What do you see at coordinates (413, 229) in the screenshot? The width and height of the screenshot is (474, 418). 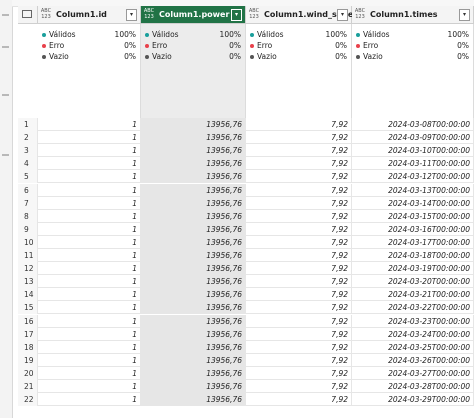 I see `cell-time: 2024-03-16T00:00:00` at bounding box center [413, 229].